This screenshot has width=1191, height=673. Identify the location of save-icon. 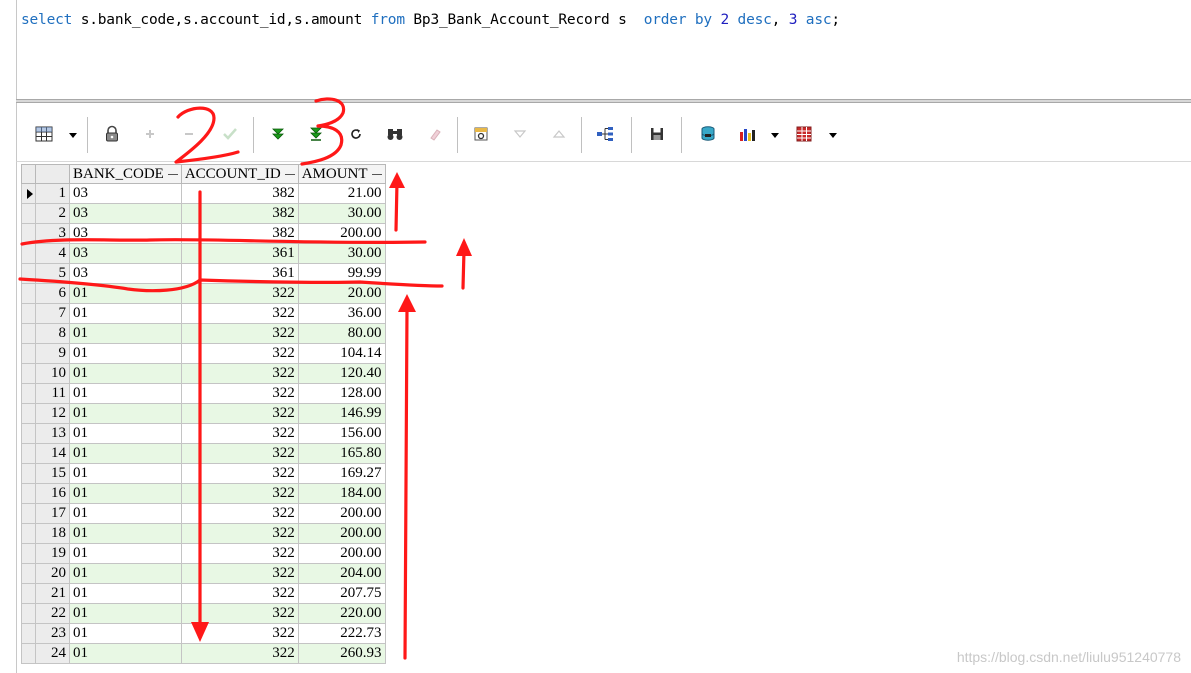
(657, 134).